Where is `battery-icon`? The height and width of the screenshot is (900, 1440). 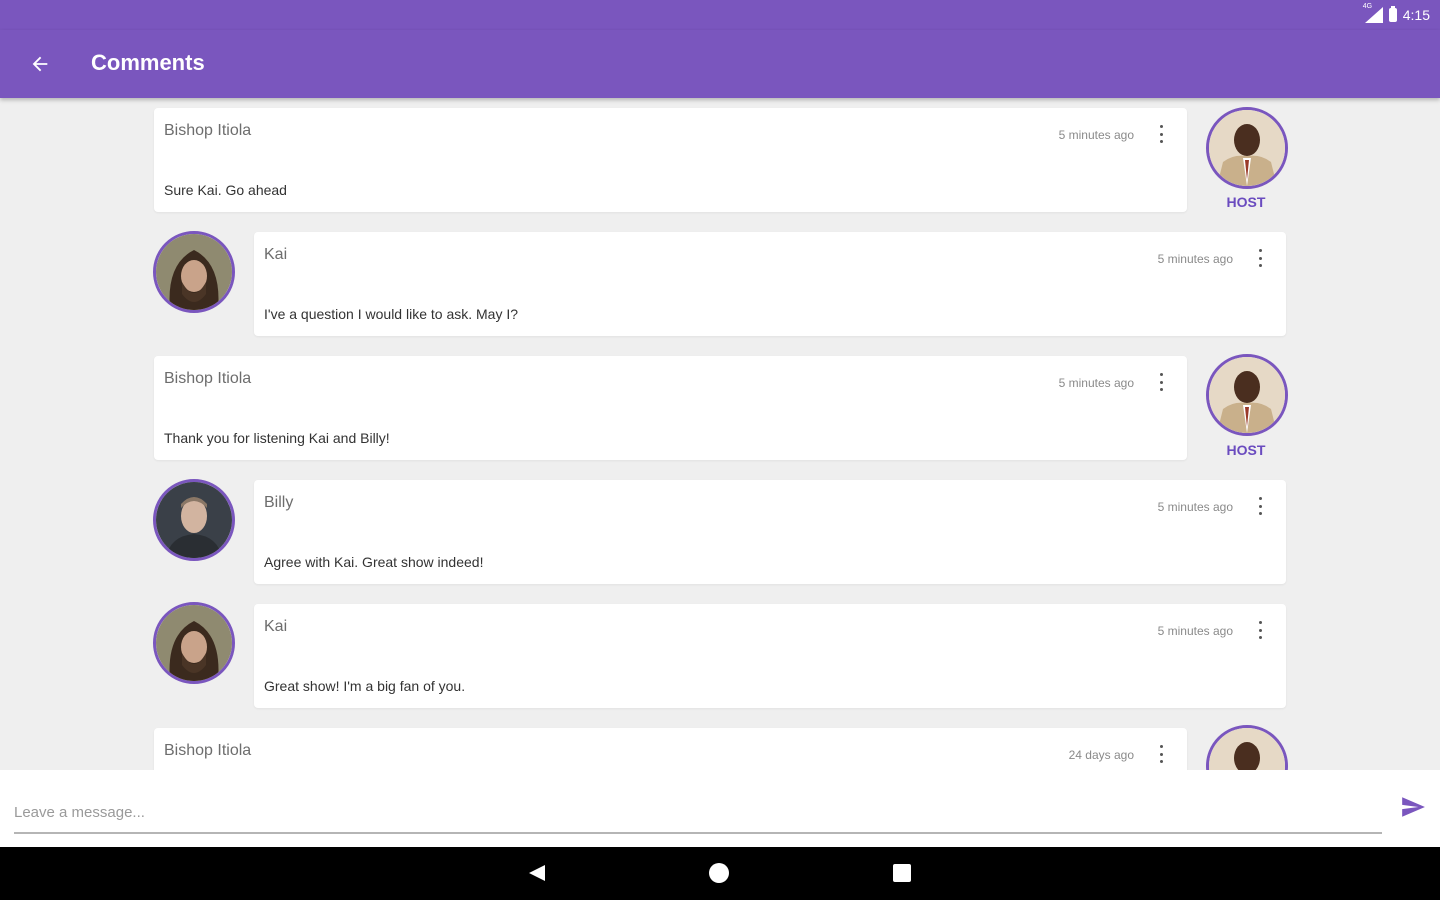
battery-icon is located at coordinates (1392, 14).